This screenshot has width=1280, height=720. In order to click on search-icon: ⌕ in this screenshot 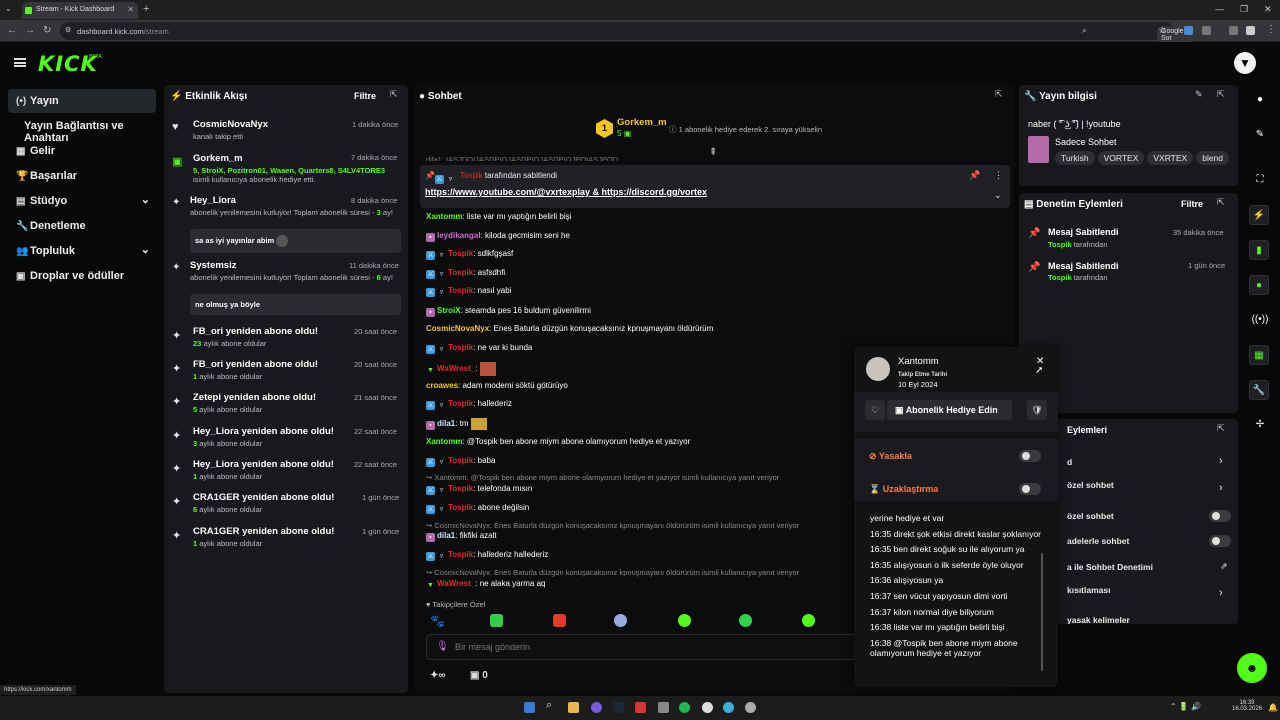, I will do `click(551, 705)`.